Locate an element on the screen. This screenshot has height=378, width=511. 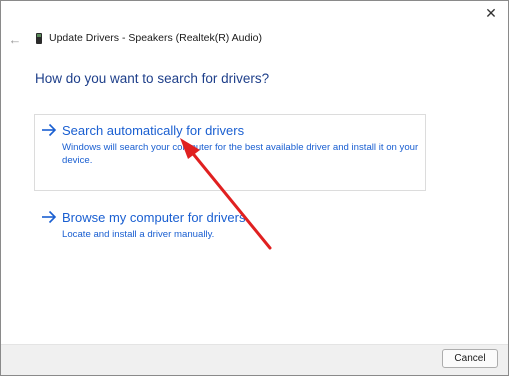
back-arrow-icon: ← is located at coordinates (15, 39).